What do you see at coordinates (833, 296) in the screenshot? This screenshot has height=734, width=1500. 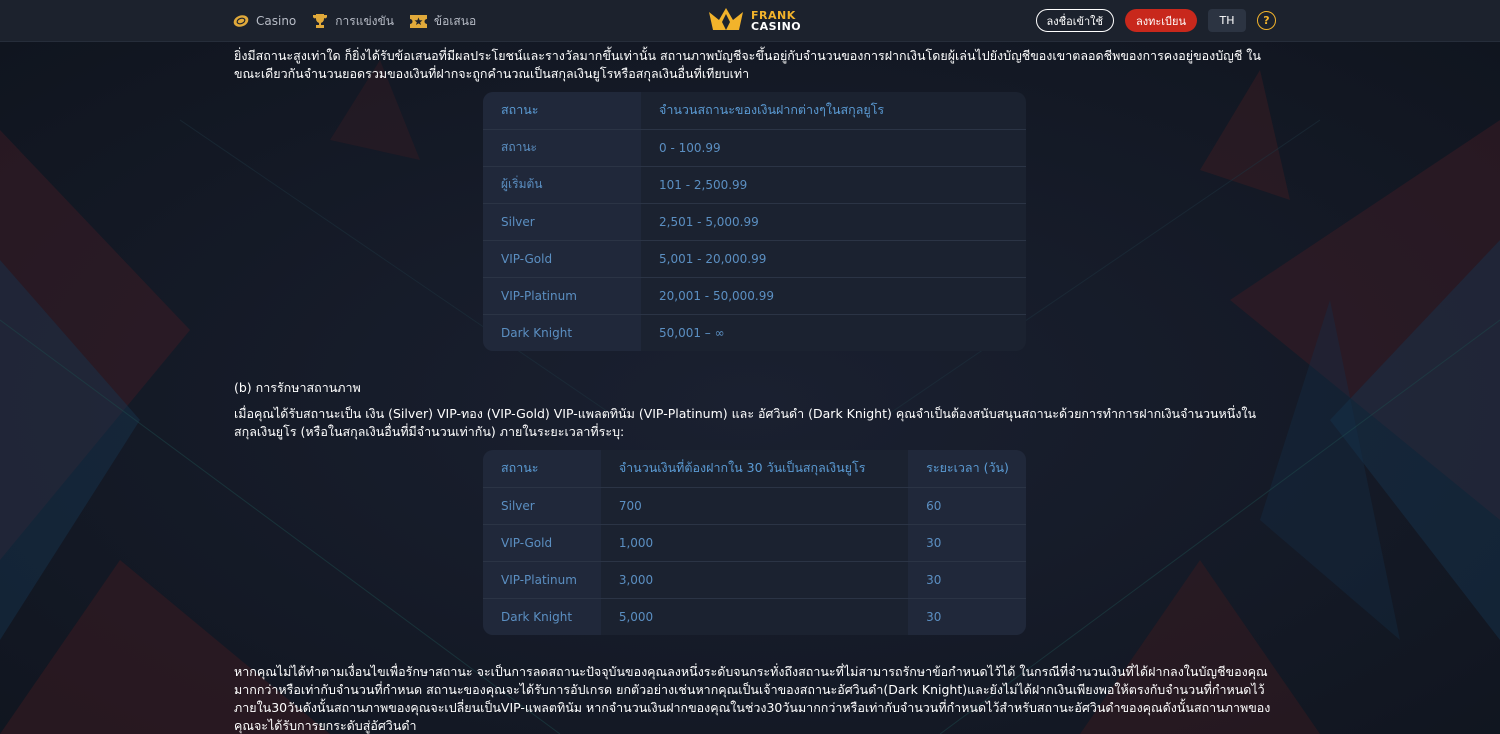 I see `amount-cell: 20,001 - 50,000.99` at bounding box center [833, 296].